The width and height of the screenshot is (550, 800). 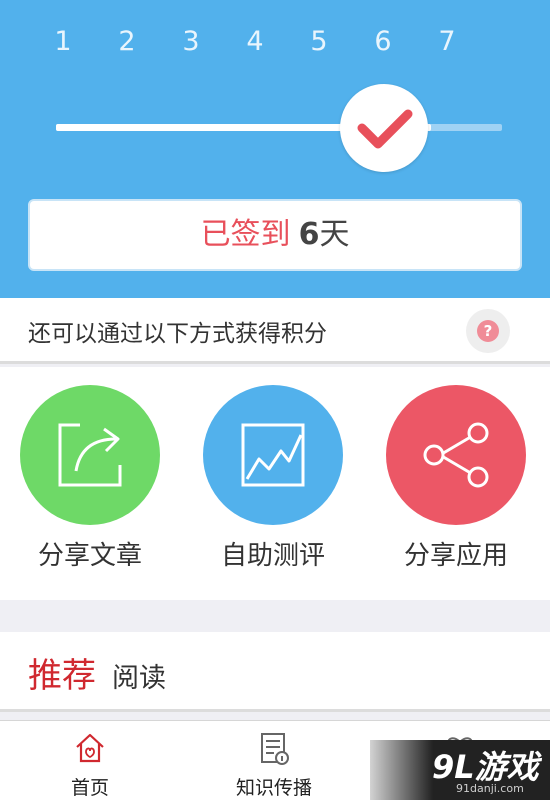 What do you see at coordinates (177, 334) in the screenshot?
I see `points-hint-text: 还可以通过以下方式获得积分` at bounding box center [177, 334].